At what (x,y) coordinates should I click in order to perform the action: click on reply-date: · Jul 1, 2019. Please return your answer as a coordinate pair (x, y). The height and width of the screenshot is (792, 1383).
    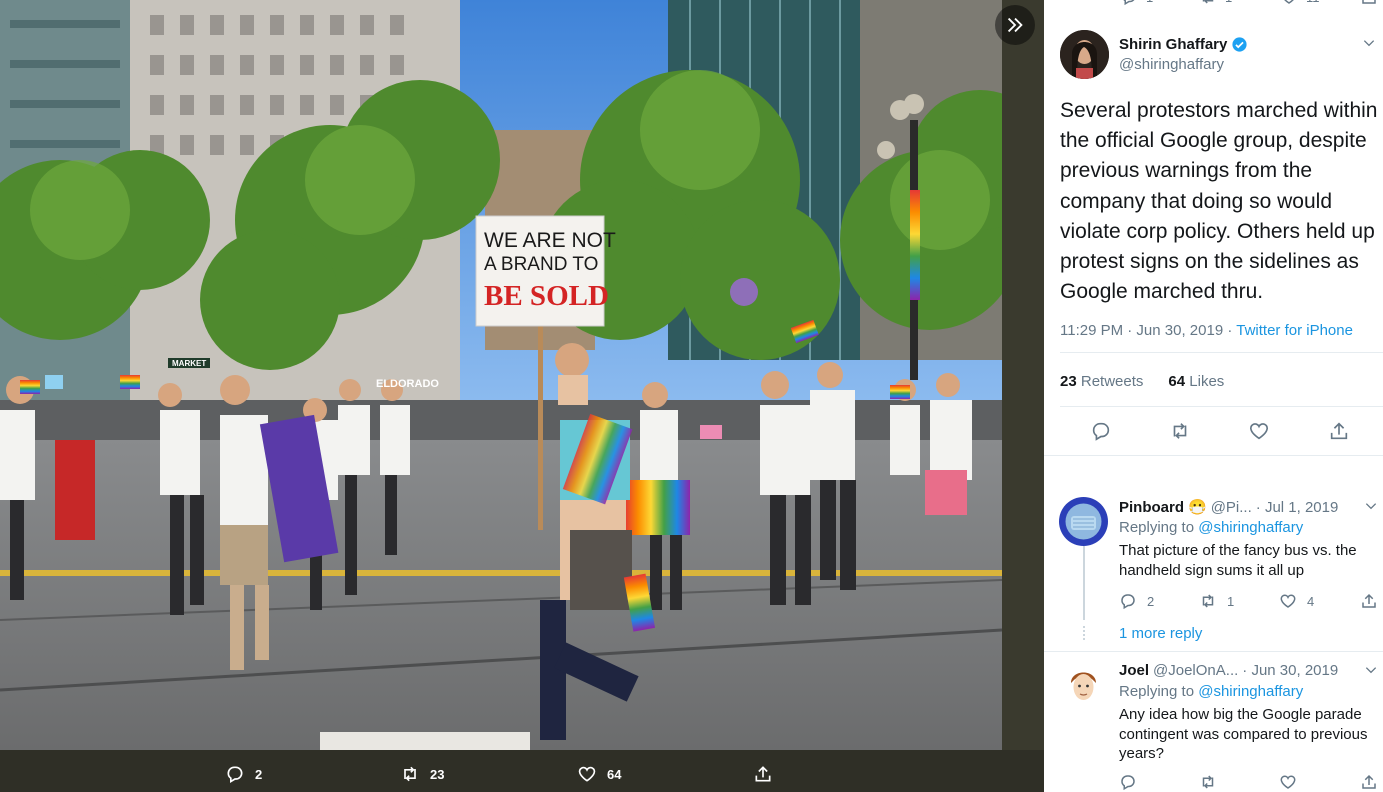
    Looking at the image, I should click on (1297, 507).